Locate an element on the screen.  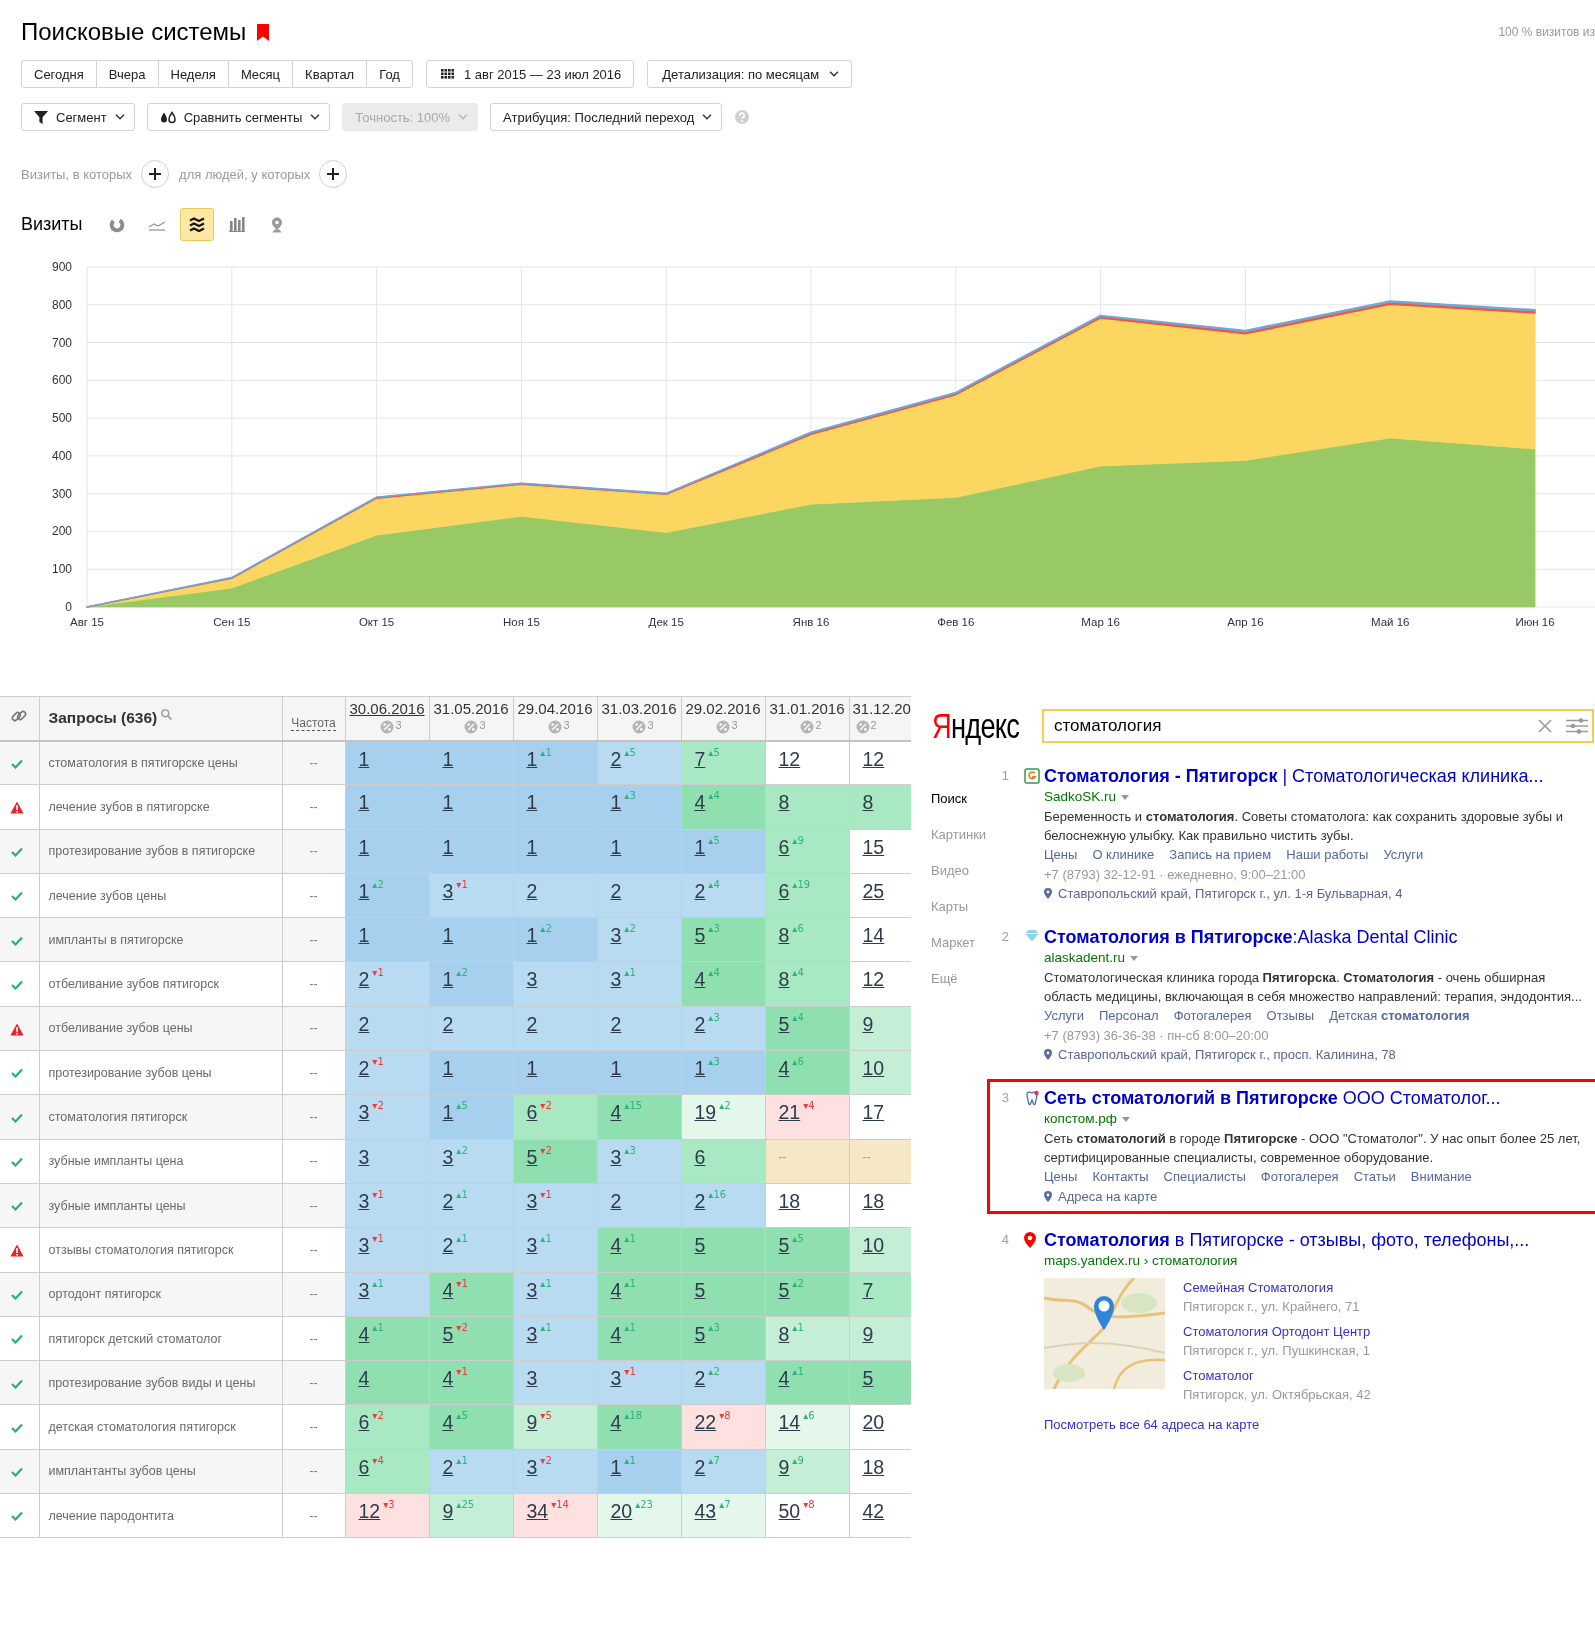
page-title: Поисковые системы is located at coordinates (134, 32).